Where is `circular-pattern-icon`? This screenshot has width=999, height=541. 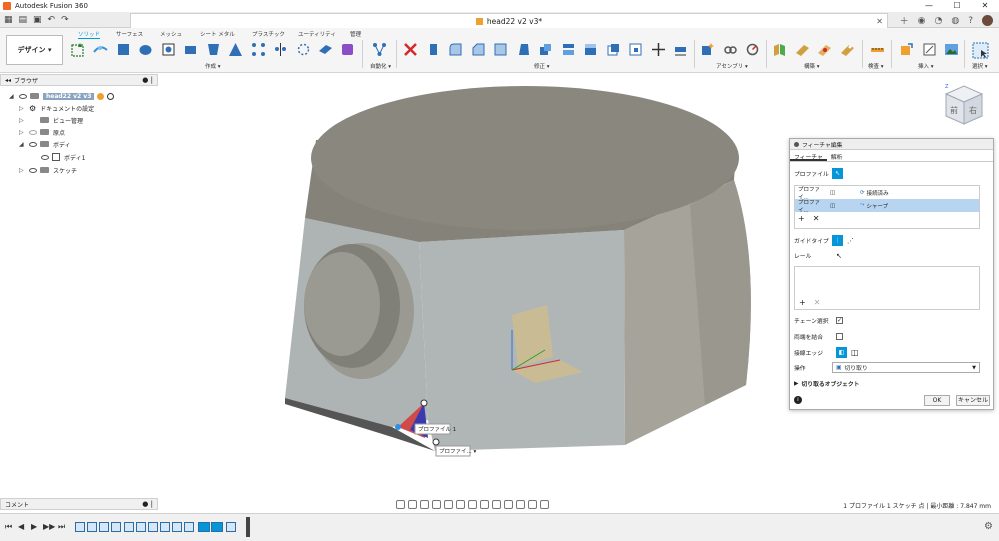 circular-pattern-icon is located at coordinates (303, 49).